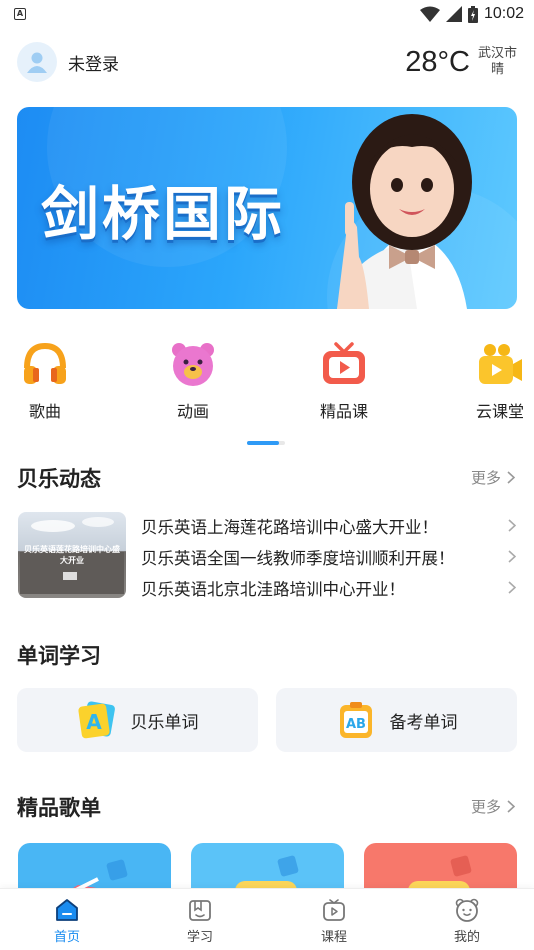  What do you see at coordinates (289, 527) in the screenshot?
I see `news-item-text: 贝乐英语上海莲花路培训中心盛大开业！` at bounding box center [289, 527].